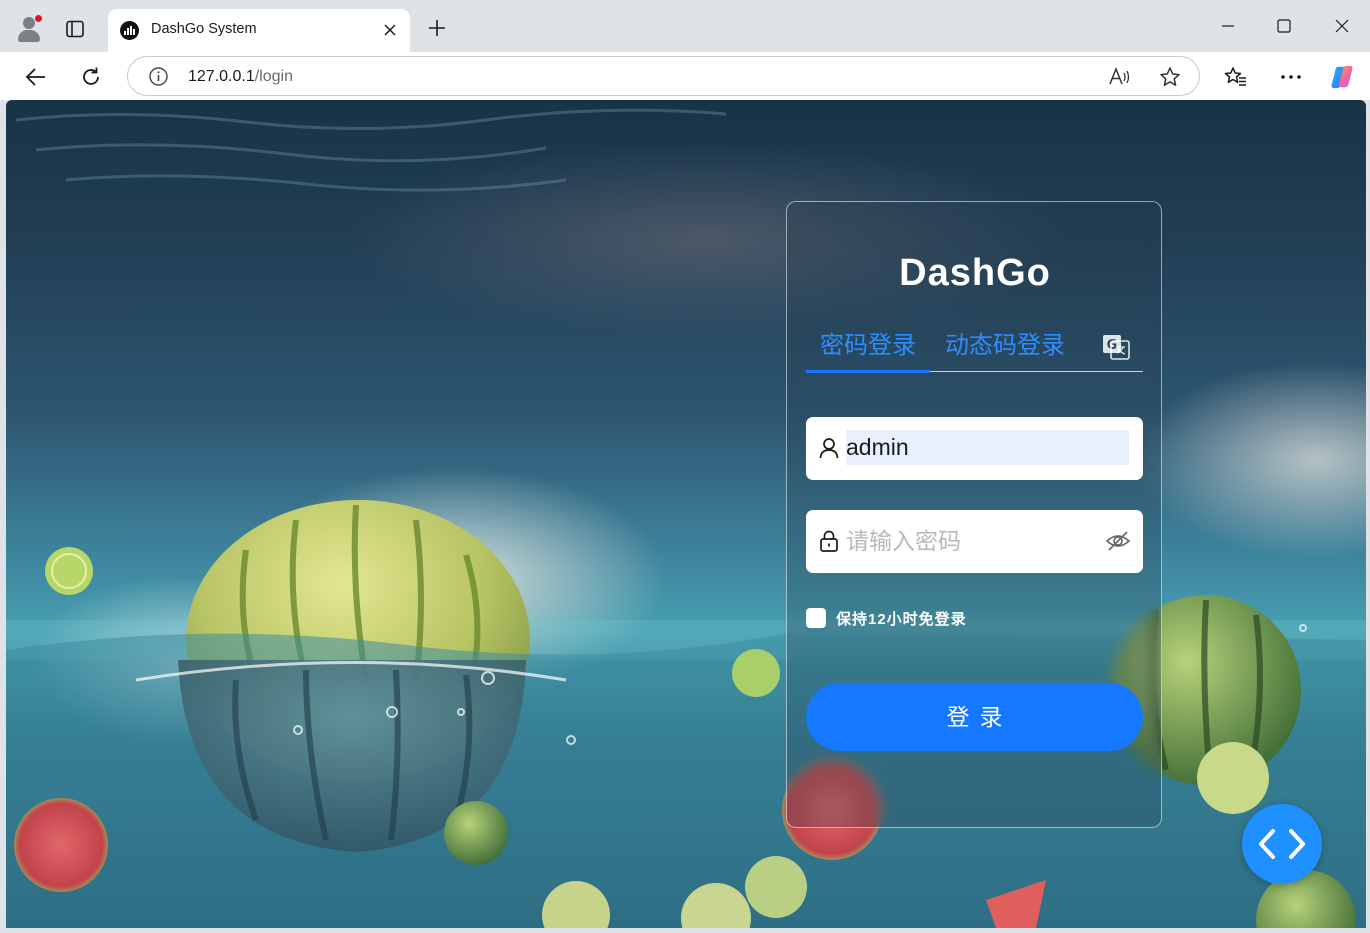 This screenshot has height=933, width=1370. I want to click on plus-icon, so click(437, 28).